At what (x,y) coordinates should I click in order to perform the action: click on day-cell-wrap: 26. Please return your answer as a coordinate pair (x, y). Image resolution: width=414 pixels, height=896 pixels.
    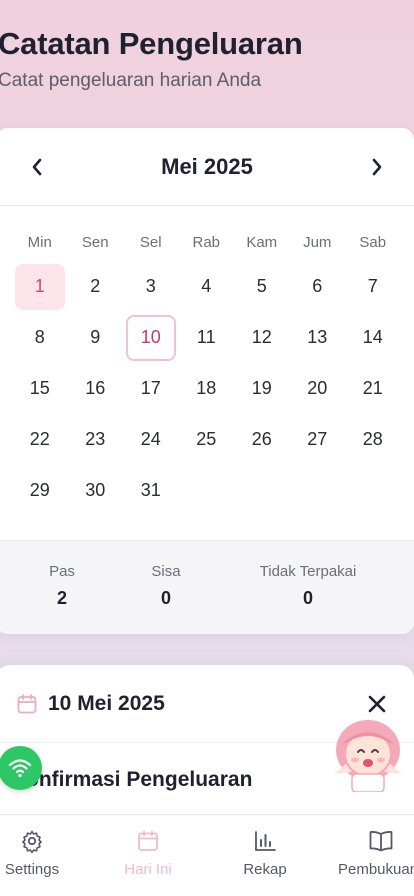
    Looking at the image, I should click on (262, 439).